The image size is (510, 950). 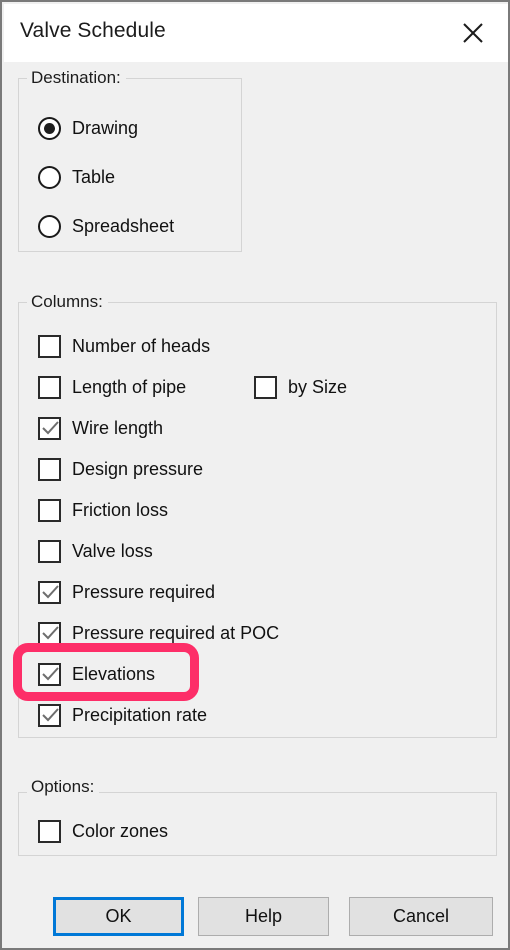 I want to click on checkbox-pressure-required, so click(x=49, y=592).